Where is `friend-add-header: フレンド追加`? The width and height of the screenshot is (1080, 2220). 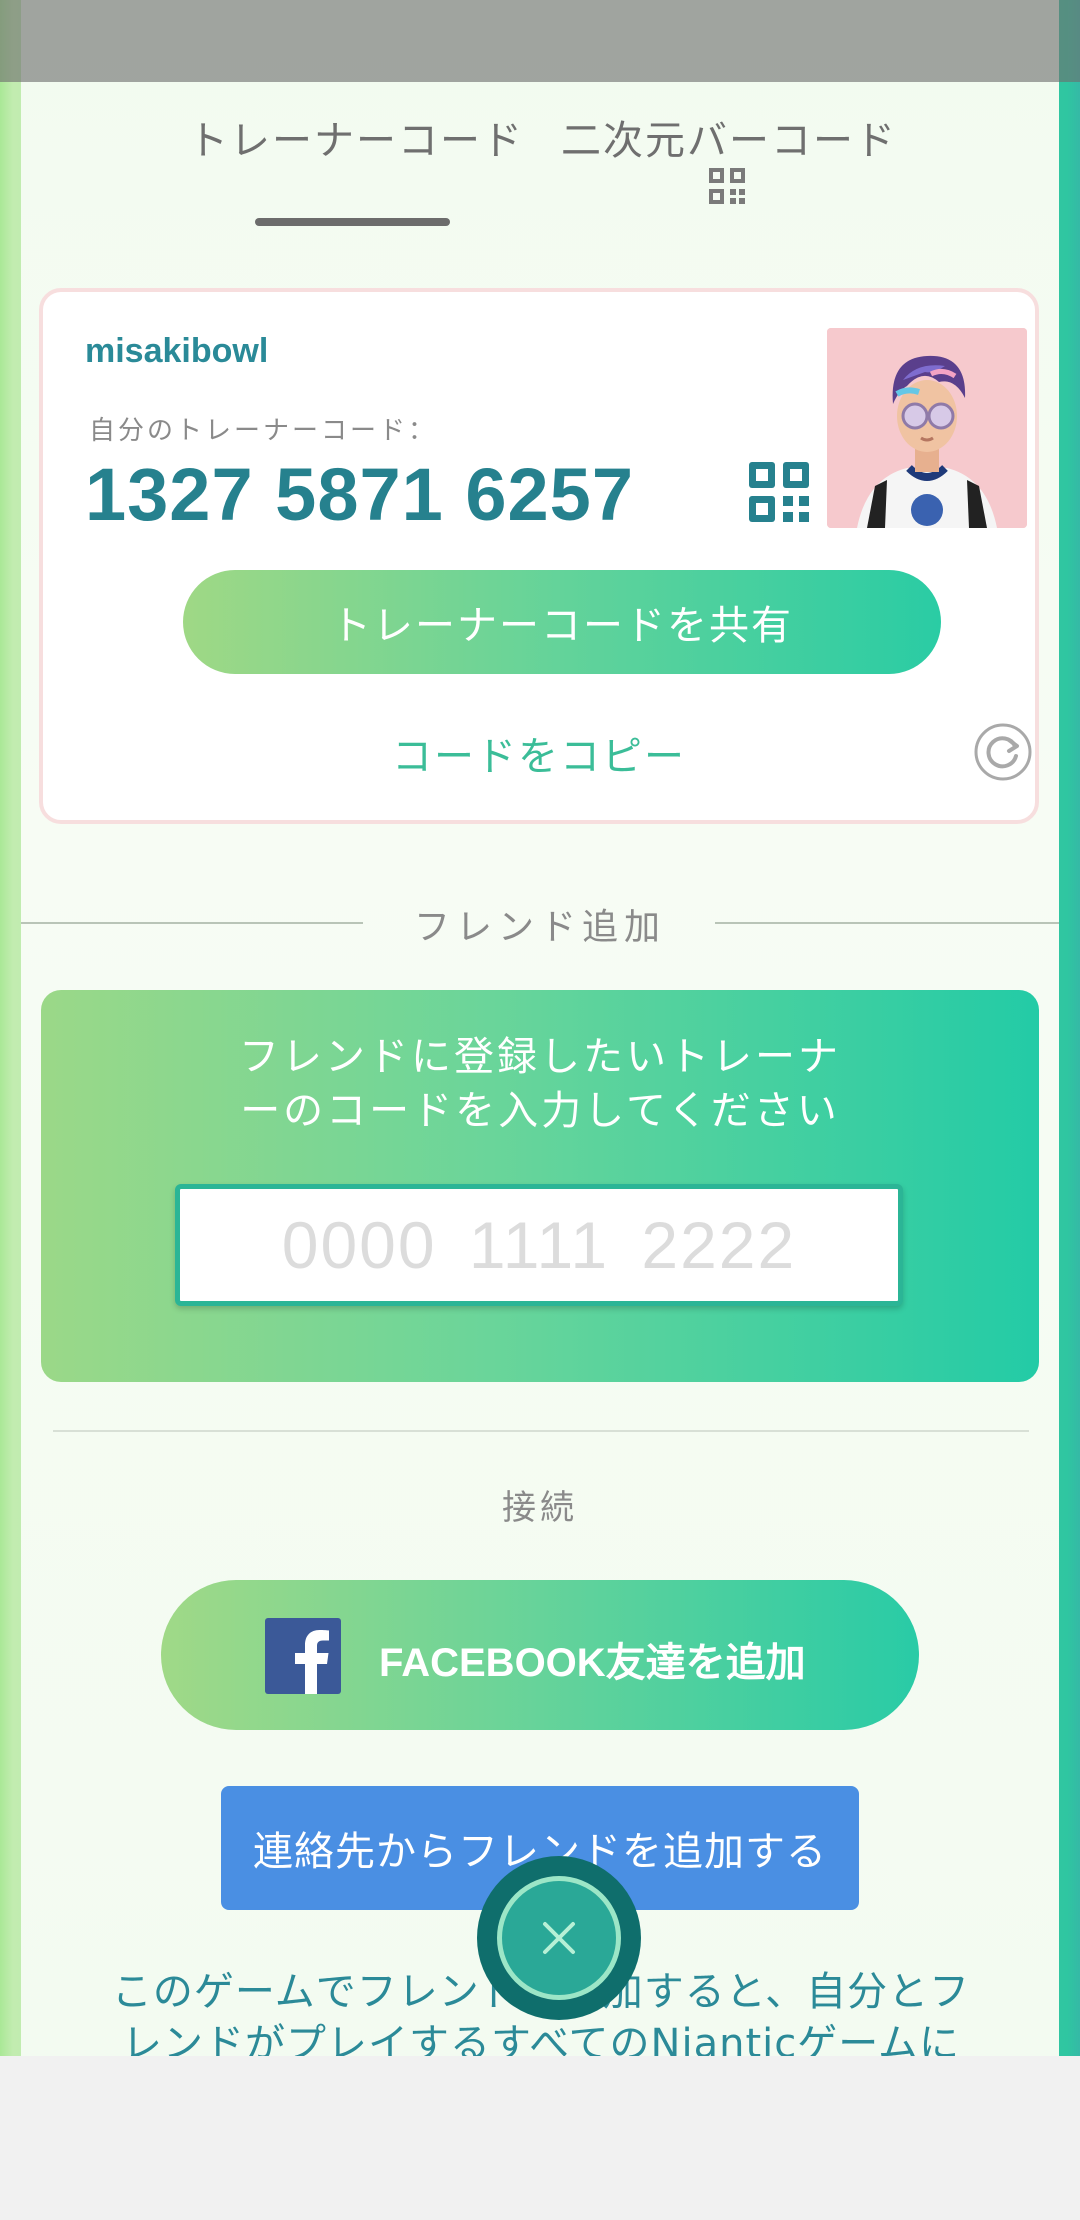
friend-add-header: フレンド追加 is located at coordinates (540, 923).